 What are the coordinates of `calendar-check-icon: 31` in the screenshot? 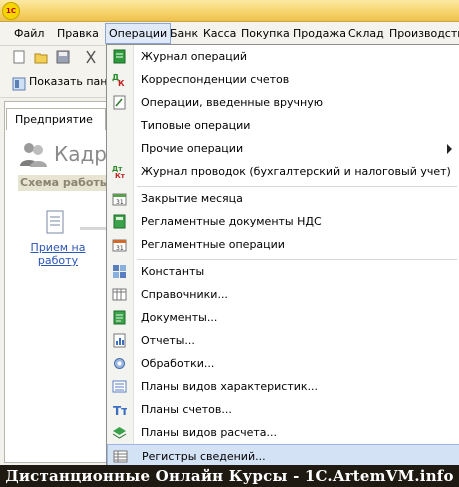 It's located at (119, 199).